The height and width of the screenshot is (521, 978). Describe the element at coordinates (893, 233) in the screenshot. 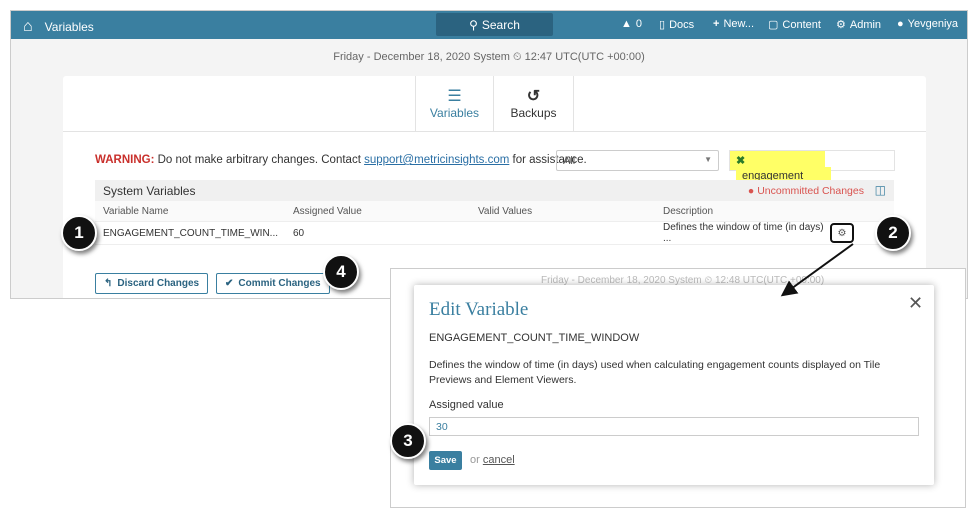

I see `callout-2: 2` at that location.